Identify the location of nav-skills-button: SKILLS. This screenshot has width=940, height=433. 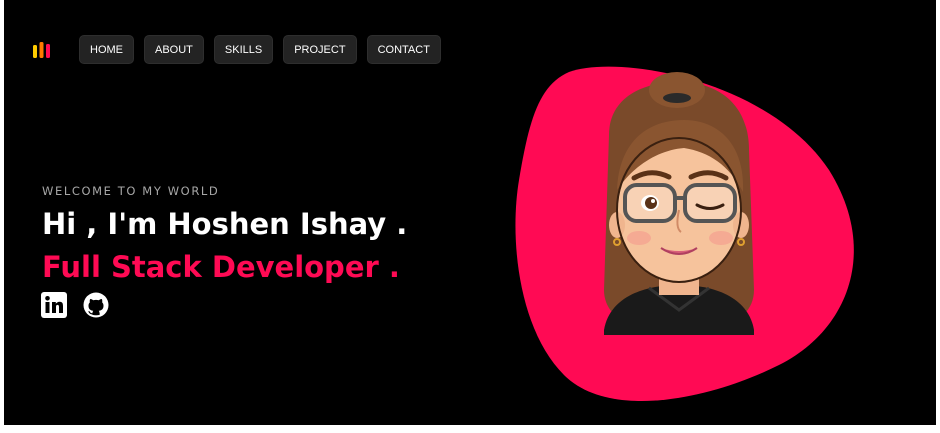
(243, 49).